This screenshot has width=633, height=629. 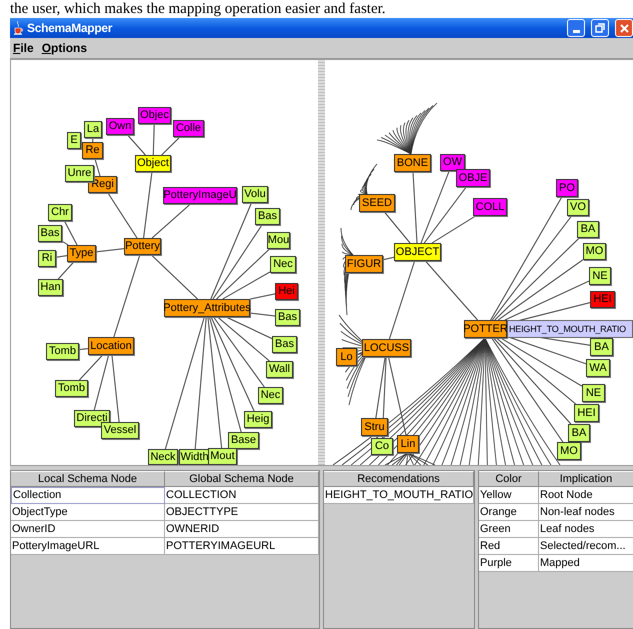 I want to click on table-cell: OwnerID, so click(x=88, y=529).